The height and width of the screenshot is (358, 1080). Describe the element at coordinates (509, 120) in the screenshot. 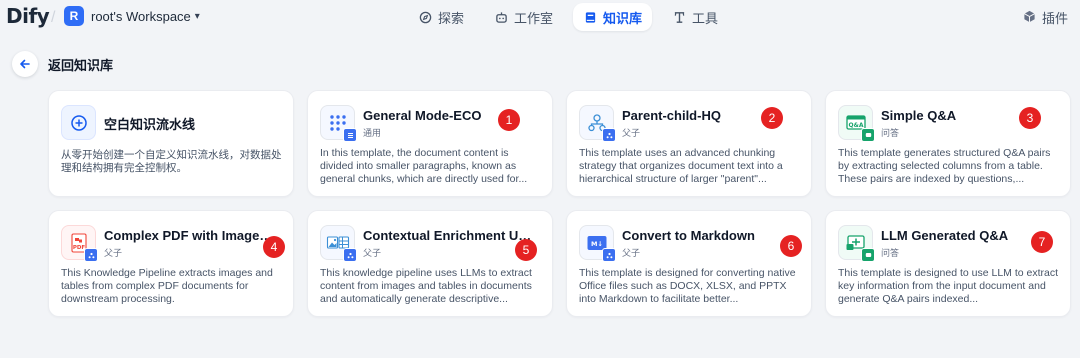

I see `marker-badge: 1` at that location.